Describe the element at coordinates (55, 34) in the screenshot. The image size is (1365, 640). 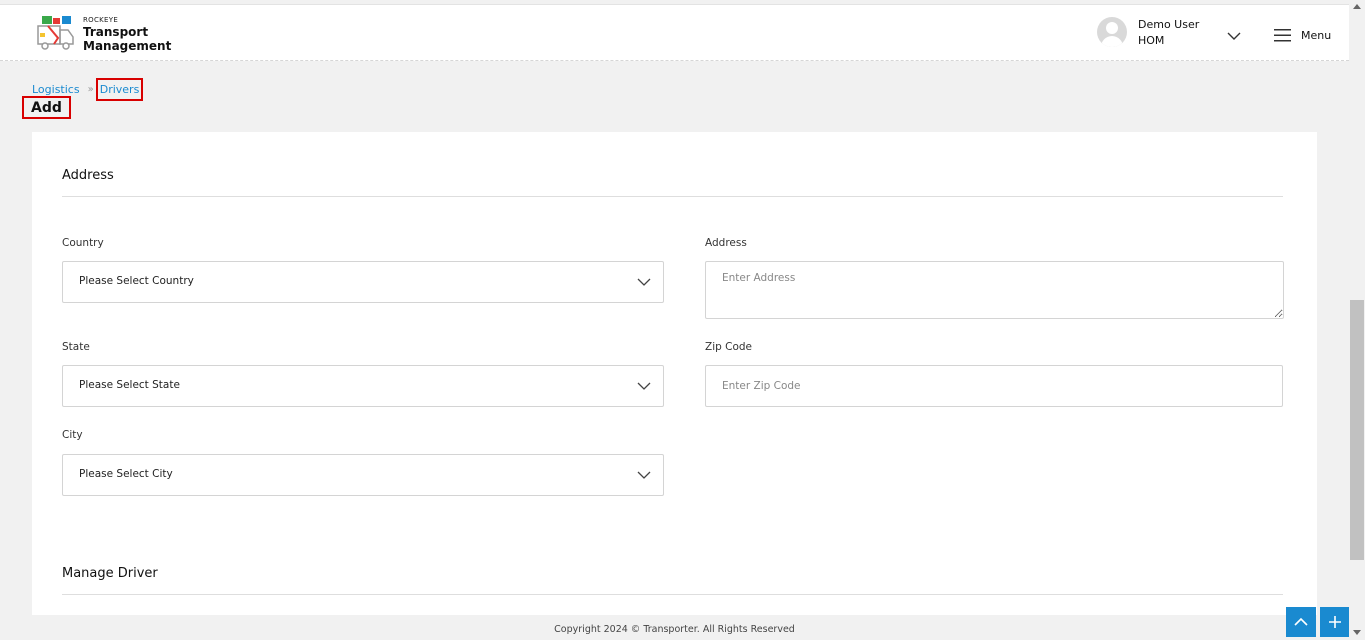
I see `truck-logo-icon` at that location.